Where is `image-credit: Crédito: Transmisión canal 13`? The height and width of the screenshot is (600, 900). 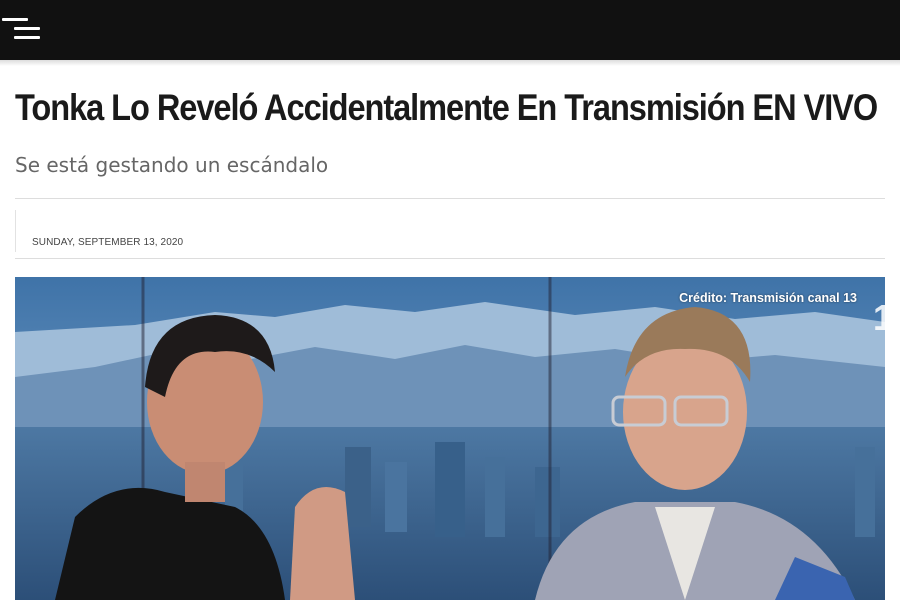
image-credit: Crédito: Transmisión canal 13 is located at coordinates (768, 298).